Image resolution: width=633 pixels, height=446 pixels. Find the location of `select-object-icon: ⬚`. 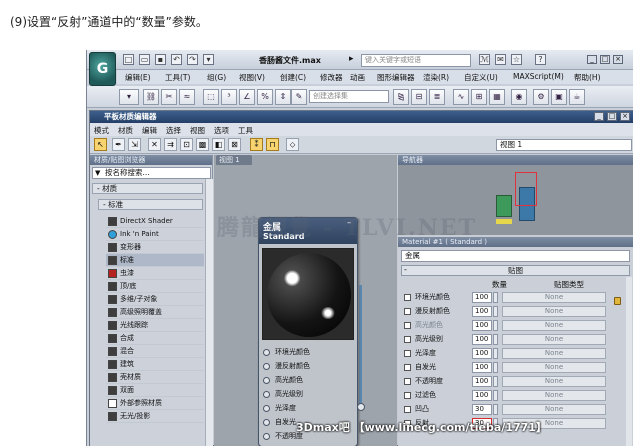

select-object-icon: ⬚ is located at coordinates (211, 97).